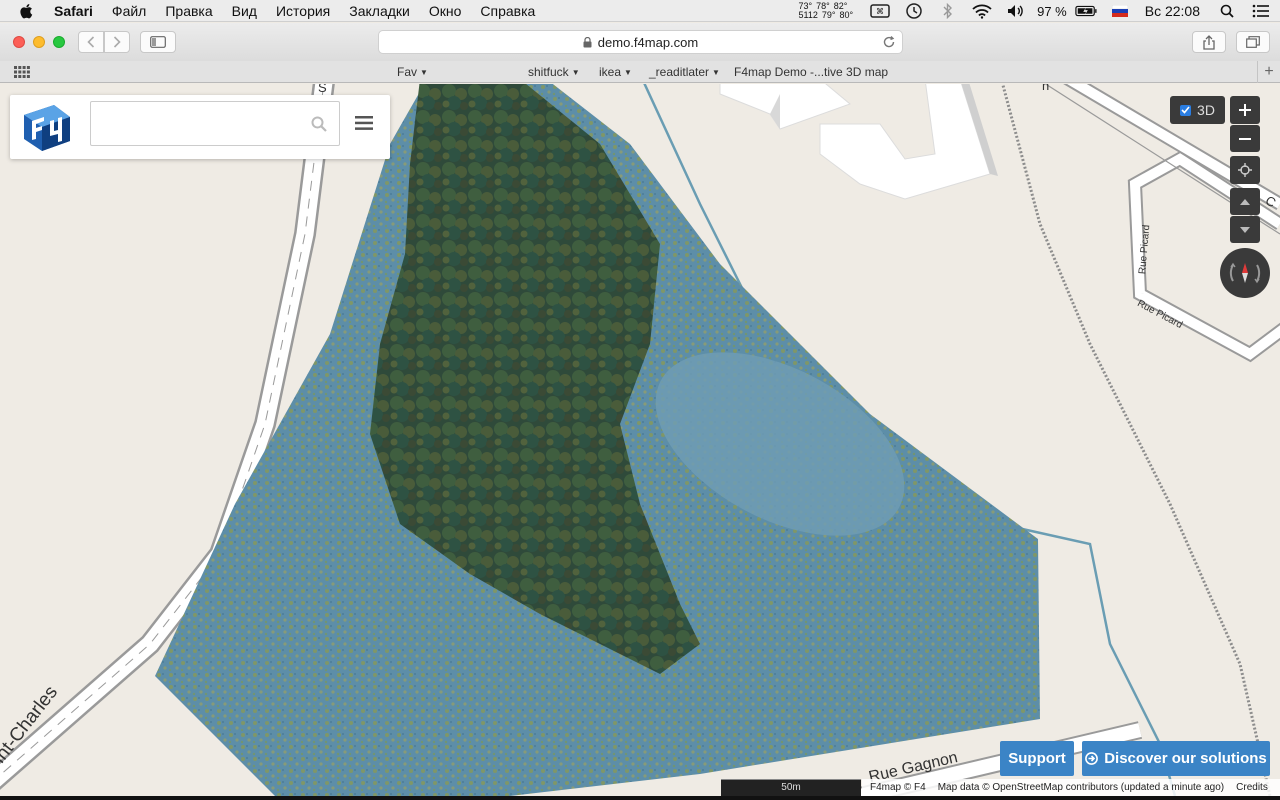 The image size is (1280, 800). I want to click on discover-solutions-button: Discover our solutions, so click(1176, 758).